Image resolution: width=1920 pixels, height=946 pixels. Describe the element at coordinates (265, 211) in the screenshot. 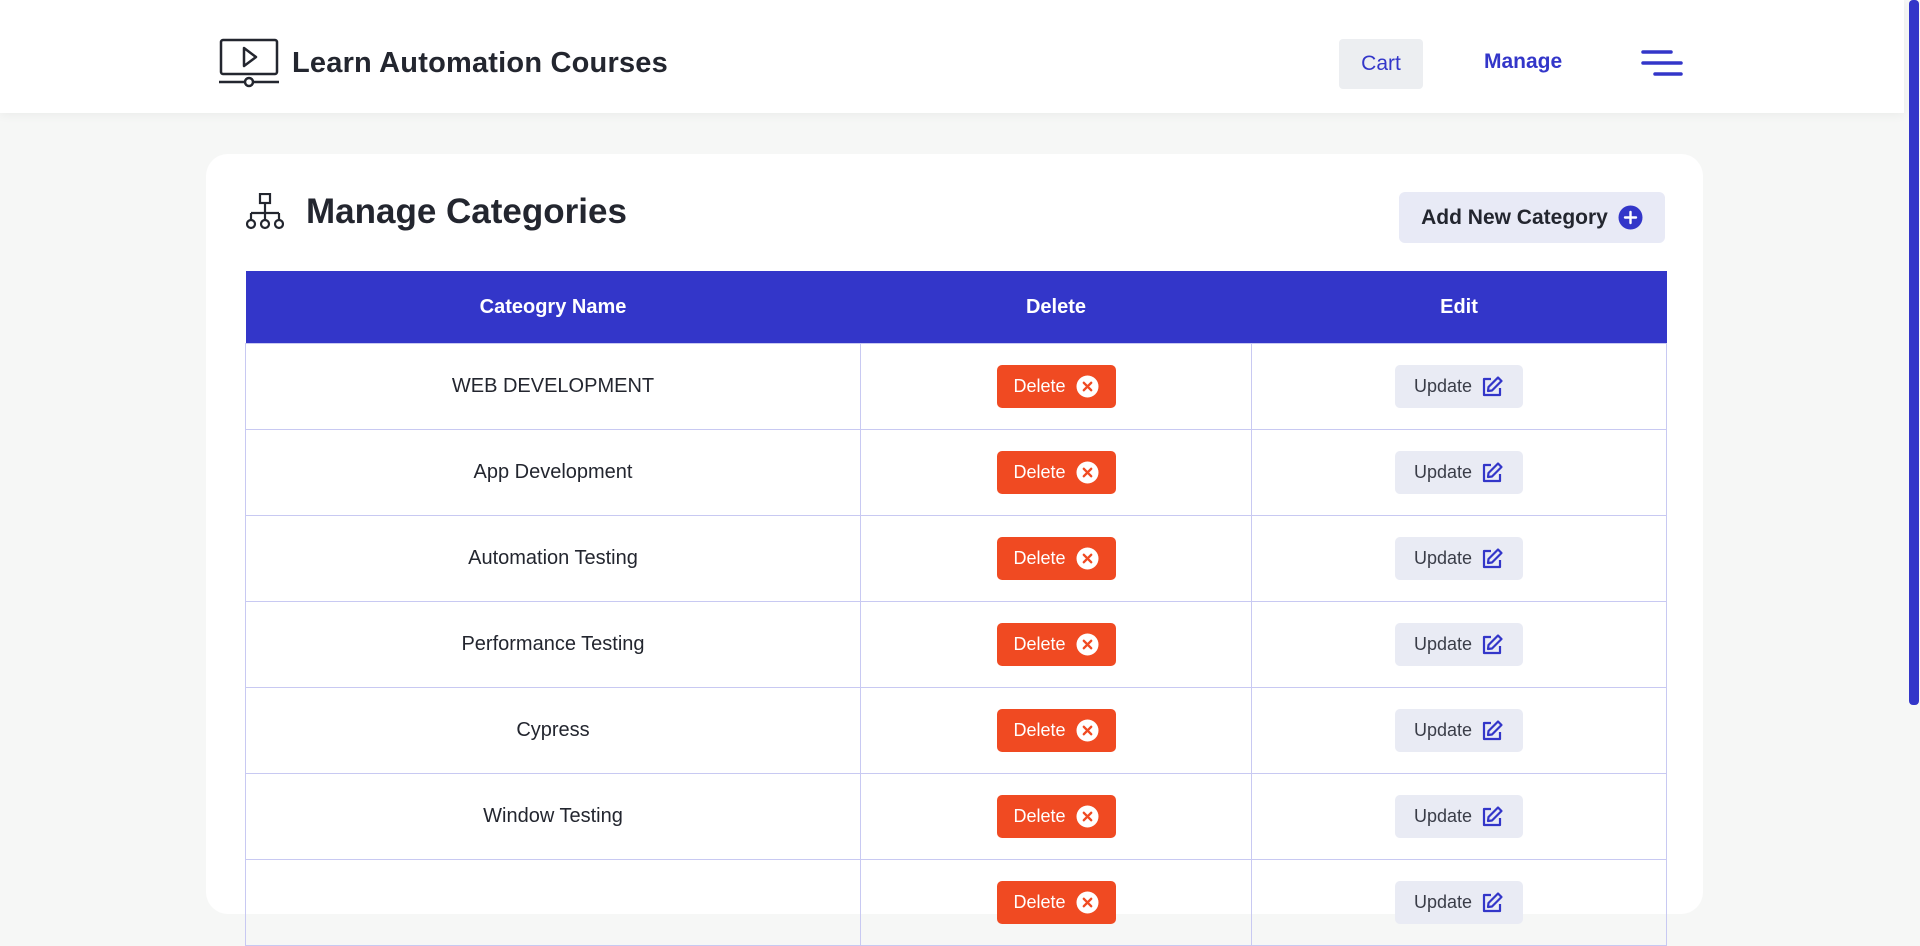

I see `sitemap-icon` at that location.